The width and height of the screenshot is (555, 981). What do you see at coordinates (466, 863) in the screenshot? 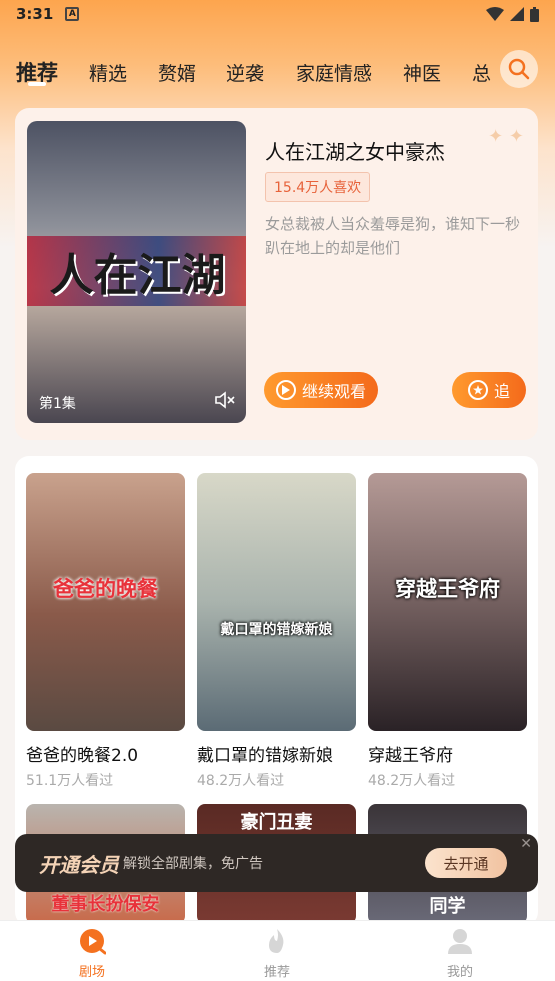
I see `vip-open-button: 去开通` at bounding box center [466, 863].